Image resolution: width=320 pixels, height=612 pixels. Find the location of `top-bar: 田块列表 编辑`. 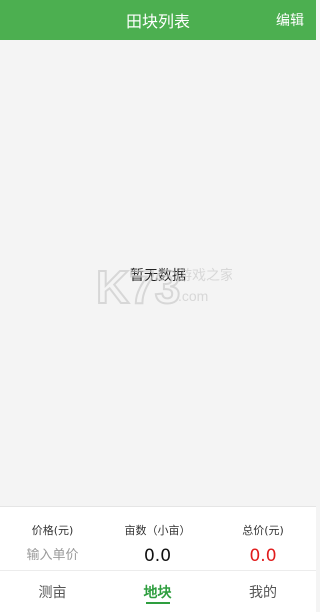

top-bar: 田块列表 编辑 is located at coordinates (158, 20).